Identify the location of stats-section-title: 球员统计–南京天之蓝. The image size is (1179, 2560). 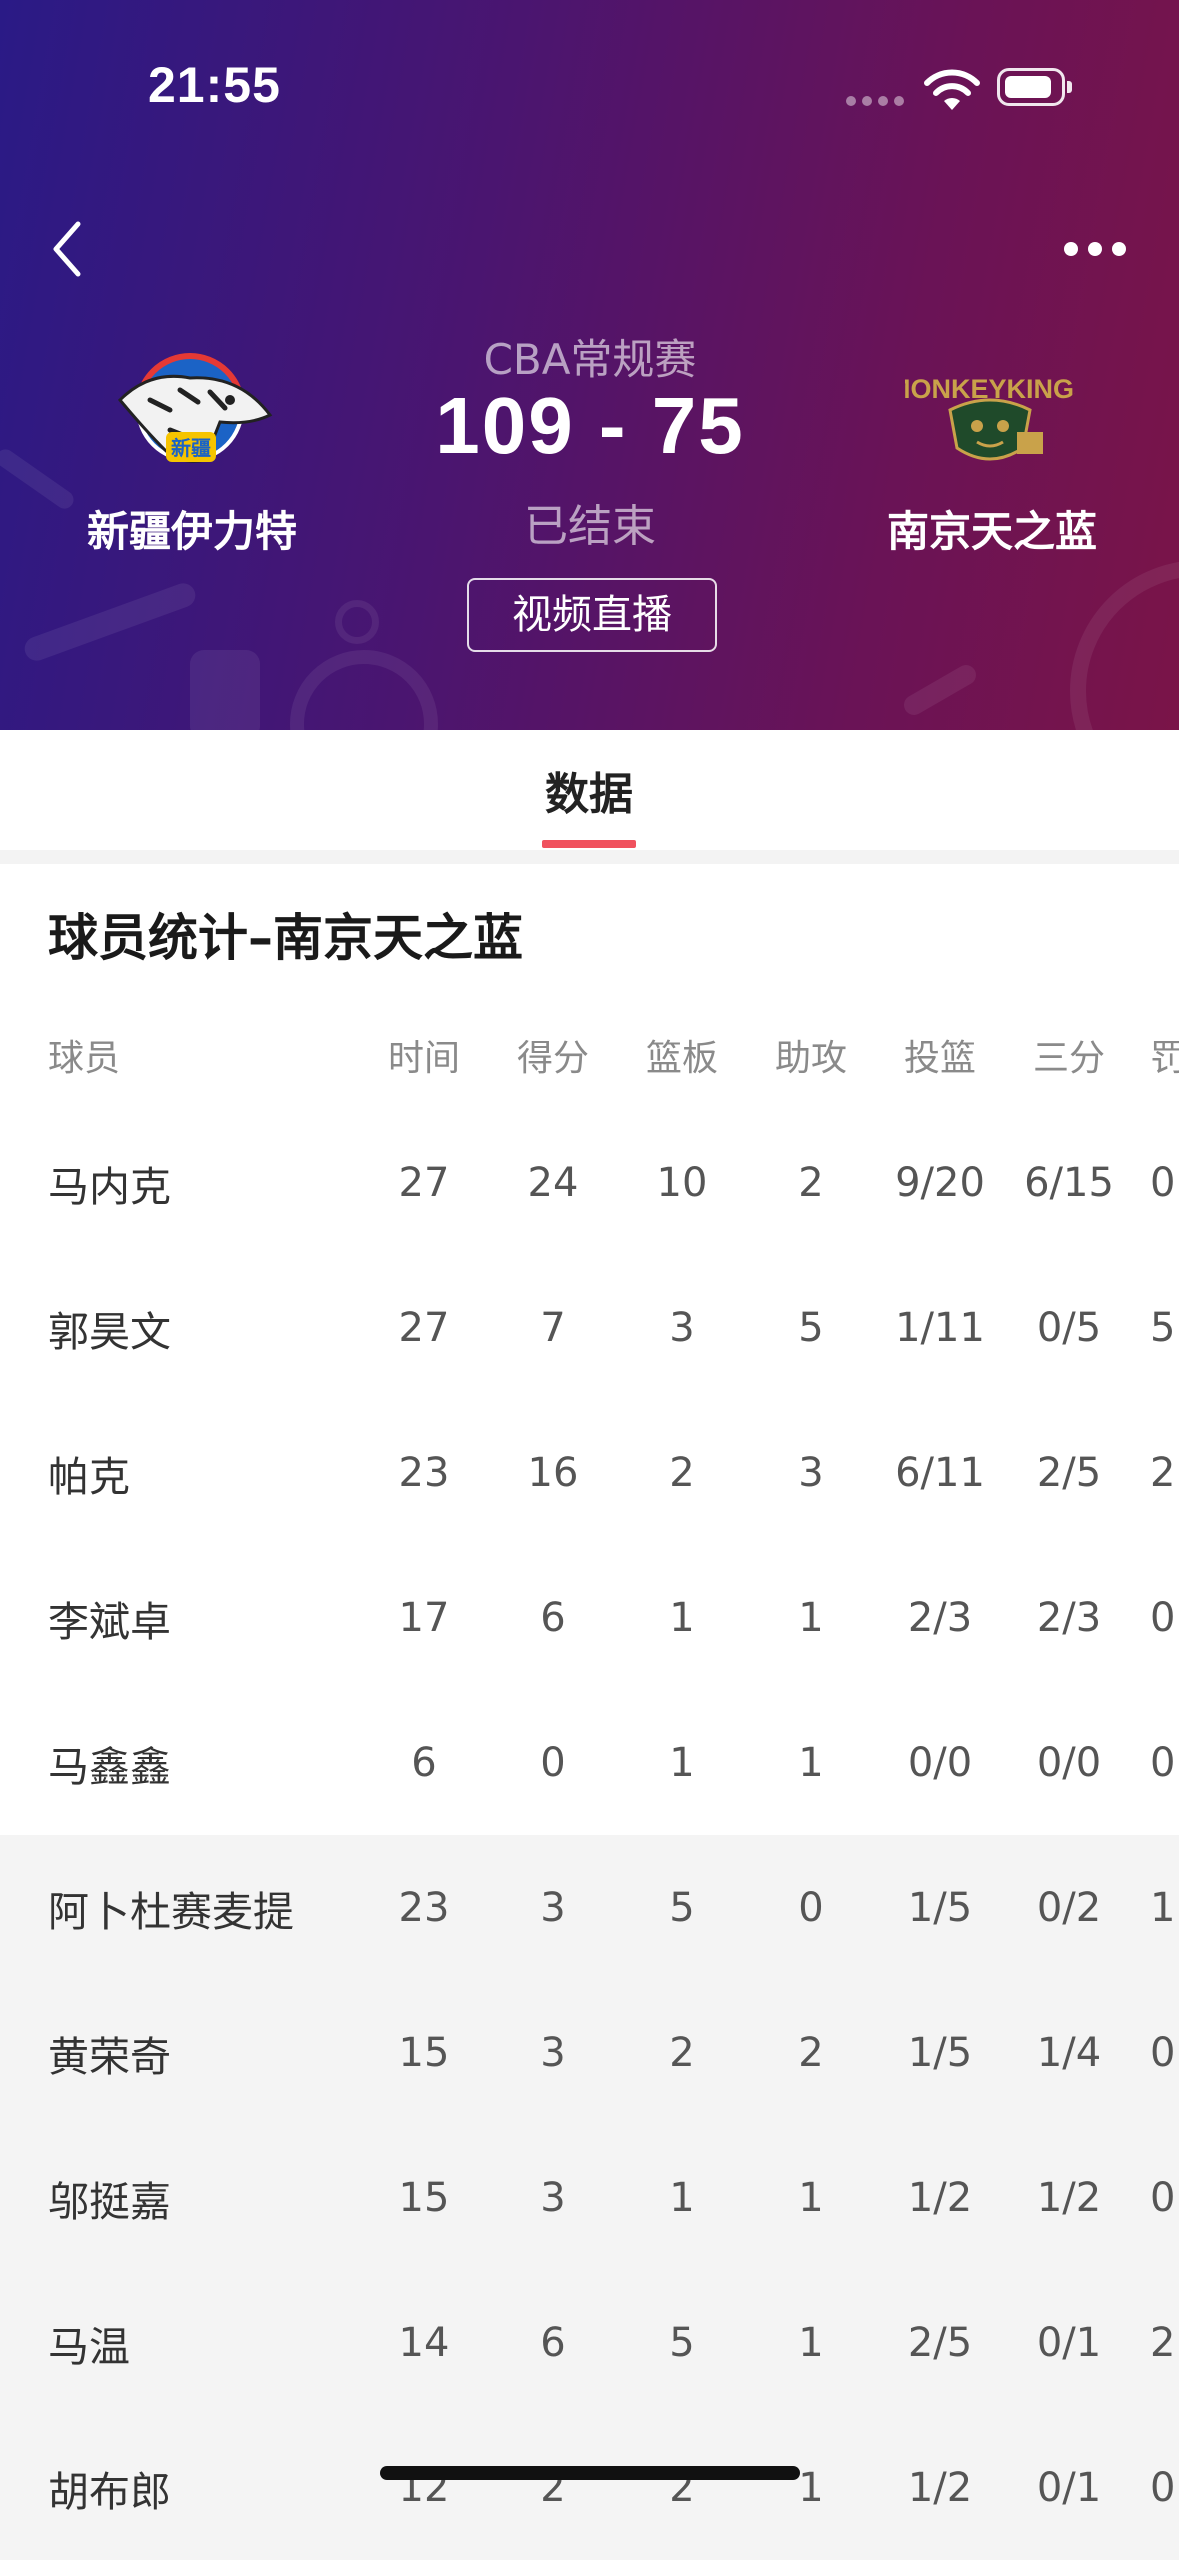
(285, 938).